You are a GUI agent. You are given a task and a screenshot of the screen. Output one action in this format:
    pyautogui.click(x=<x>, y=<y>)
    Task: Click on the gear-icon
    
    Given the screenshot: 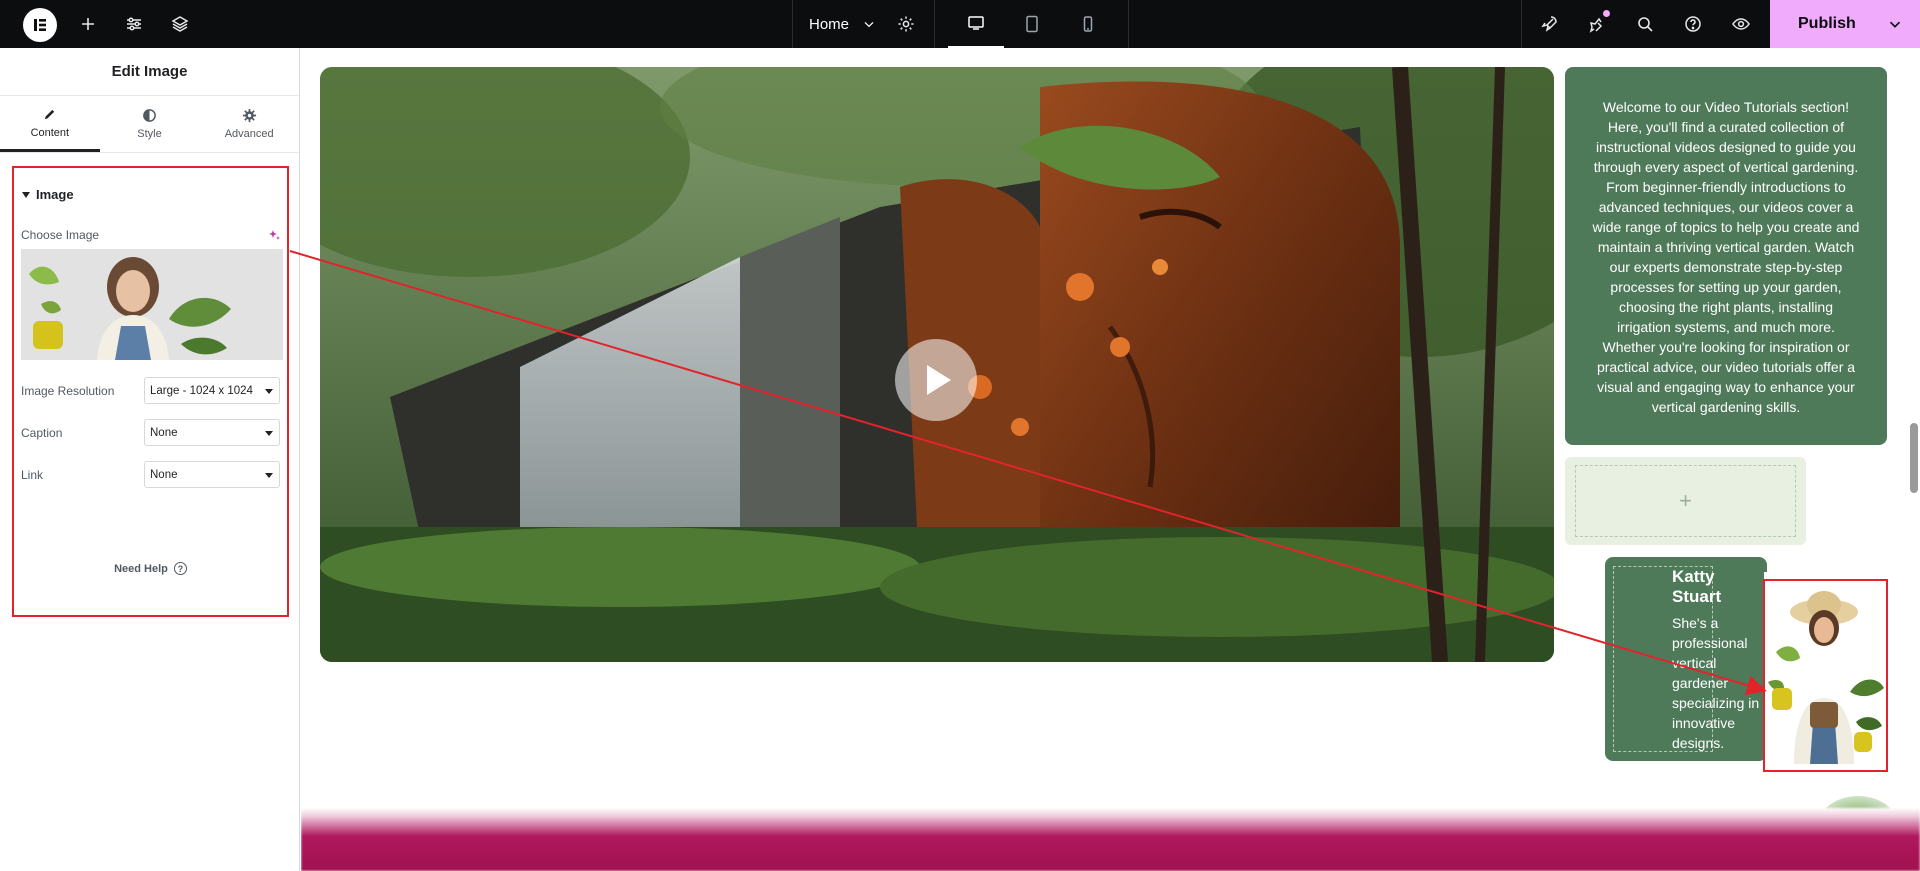 What is the action you would take?
    pyautogui.click(x=249, y=115)
    